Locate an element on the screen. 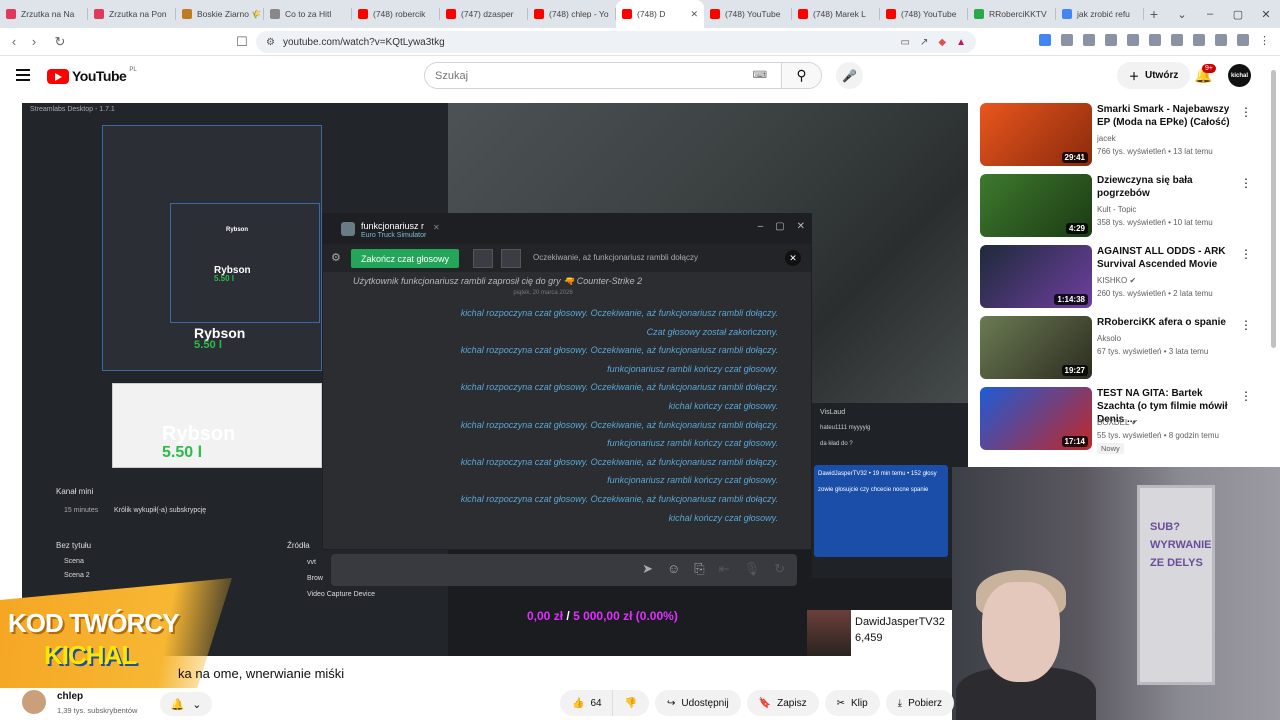 The width and height of the screenshot is (1280, 720). search-button: ⚲ is located at coordinates (801, 75).